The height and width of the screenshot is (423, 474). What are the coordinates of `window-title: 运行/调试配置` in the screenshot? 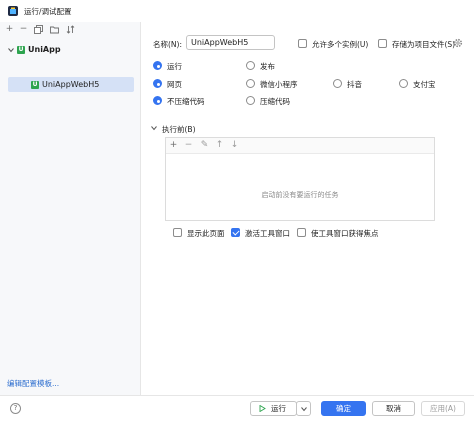 It's located at (48, 11).